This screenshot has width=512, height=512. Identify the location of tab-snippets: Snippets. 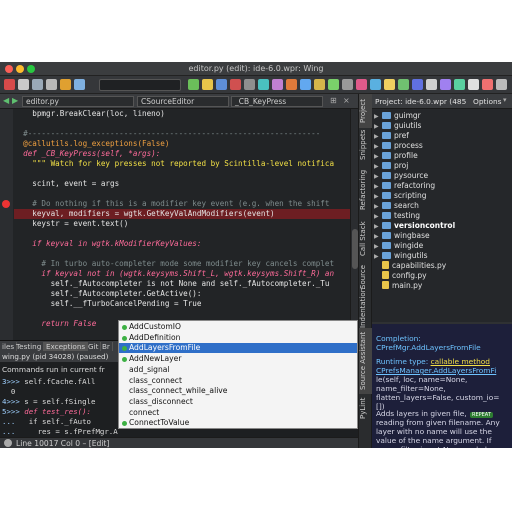
(366, 145).